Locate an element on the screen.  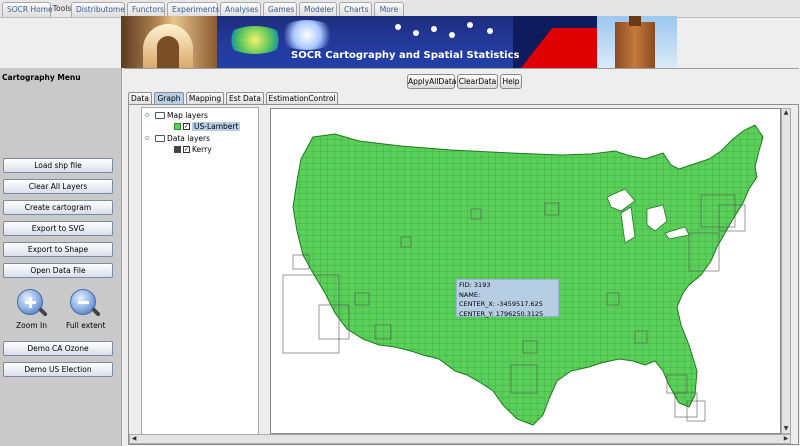
full-extent-label: Full extent is located at coordinates (86, 325).